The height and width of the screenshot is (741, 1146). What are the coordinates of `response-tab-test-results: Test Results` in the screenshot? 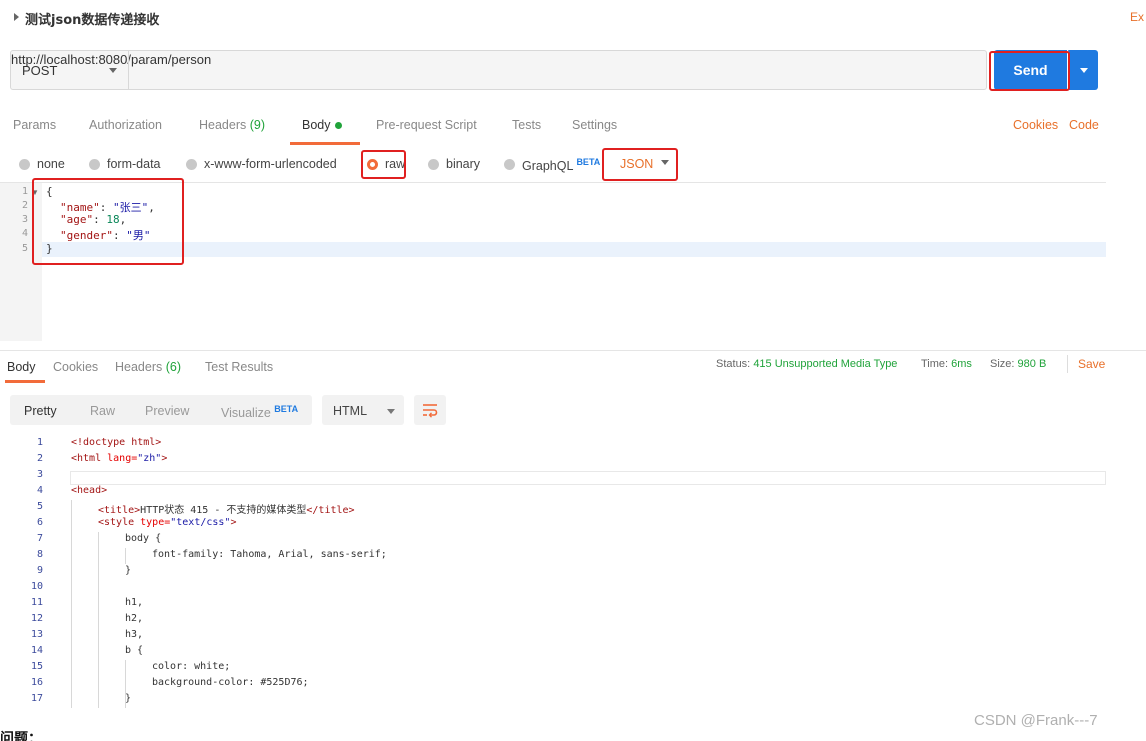 It's located at (239, 367).